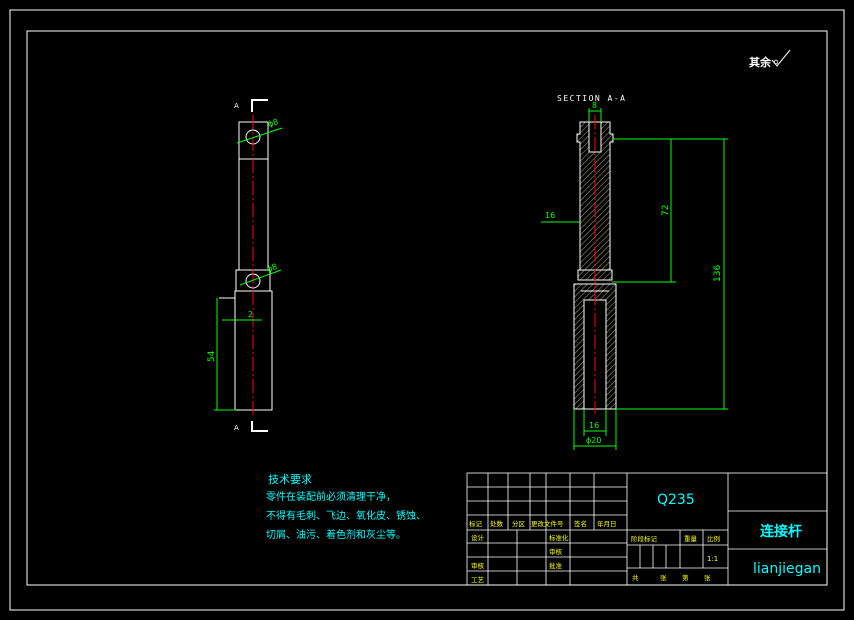 This screenshot has height=620, width=854. Describe the element at coordinates (593, 440) in the screenshot. I see `dim-outer-diameter: ϕ20` at that location.